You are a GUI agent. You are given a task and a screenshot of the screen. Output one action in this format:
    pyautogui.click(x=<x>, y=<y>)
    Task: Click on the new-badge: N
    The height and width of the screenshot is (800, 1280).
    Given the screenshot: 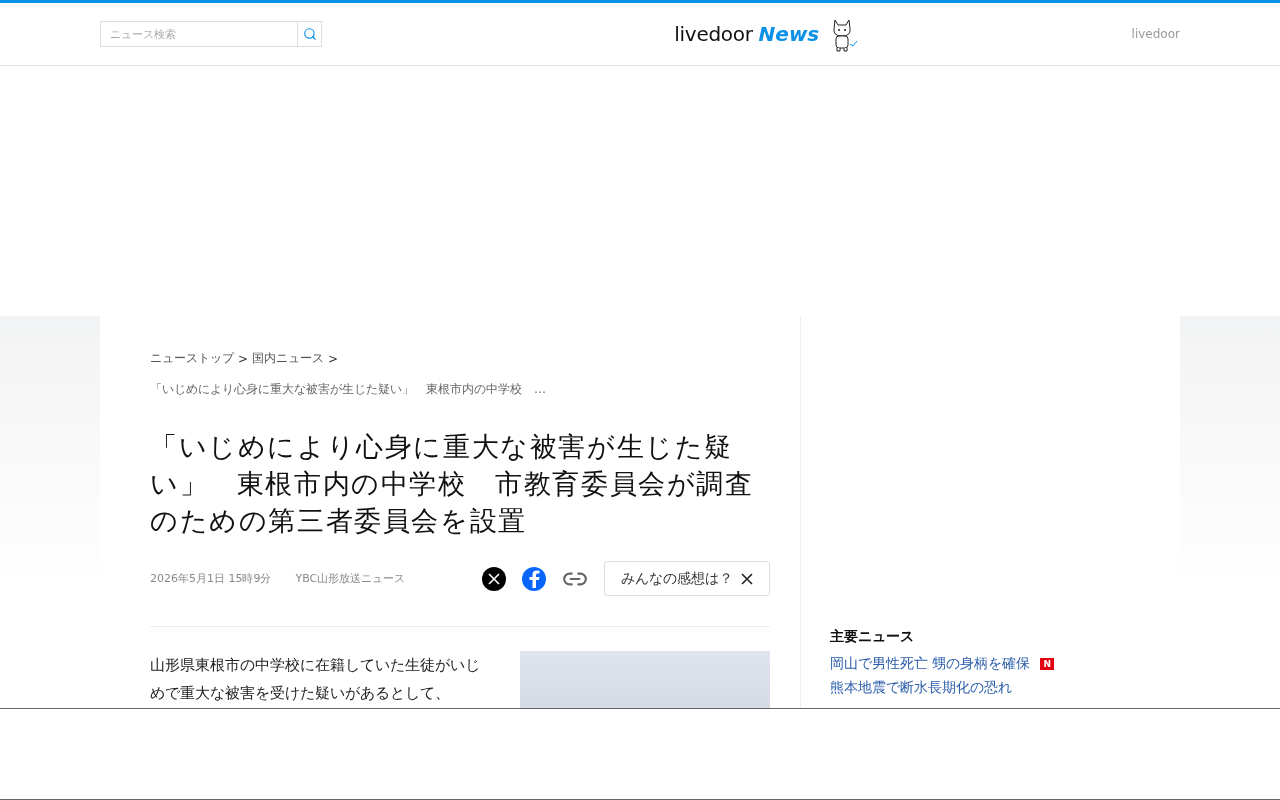 What is the action you would take?
    pyautogui.click(x=1047, y=664)
    